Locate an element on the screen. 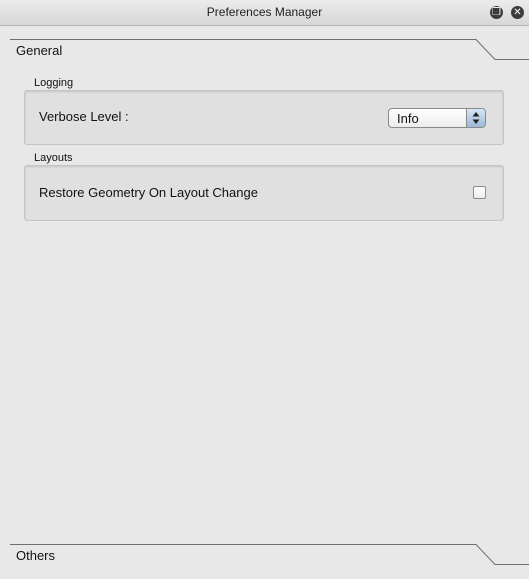  restore-geometry-label: Restore Geometry On Layout Change is located at coordinates (148, 192).